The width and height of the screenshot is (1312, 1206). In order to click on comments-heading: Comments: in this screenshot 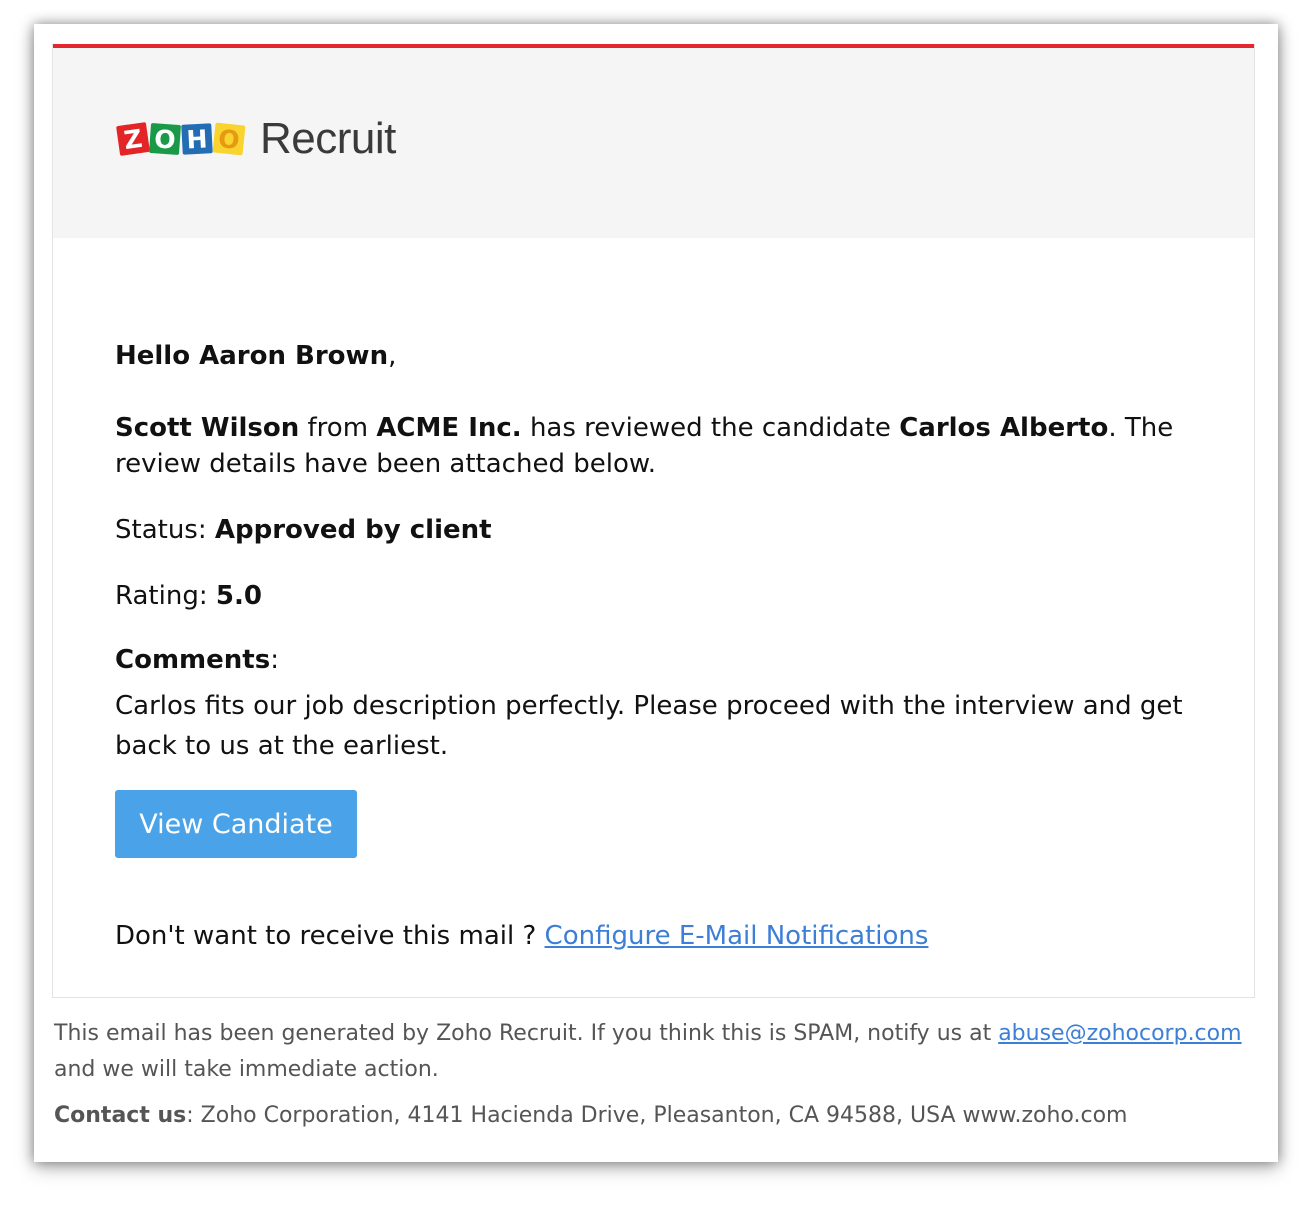, I will do `click(655, 660)`.